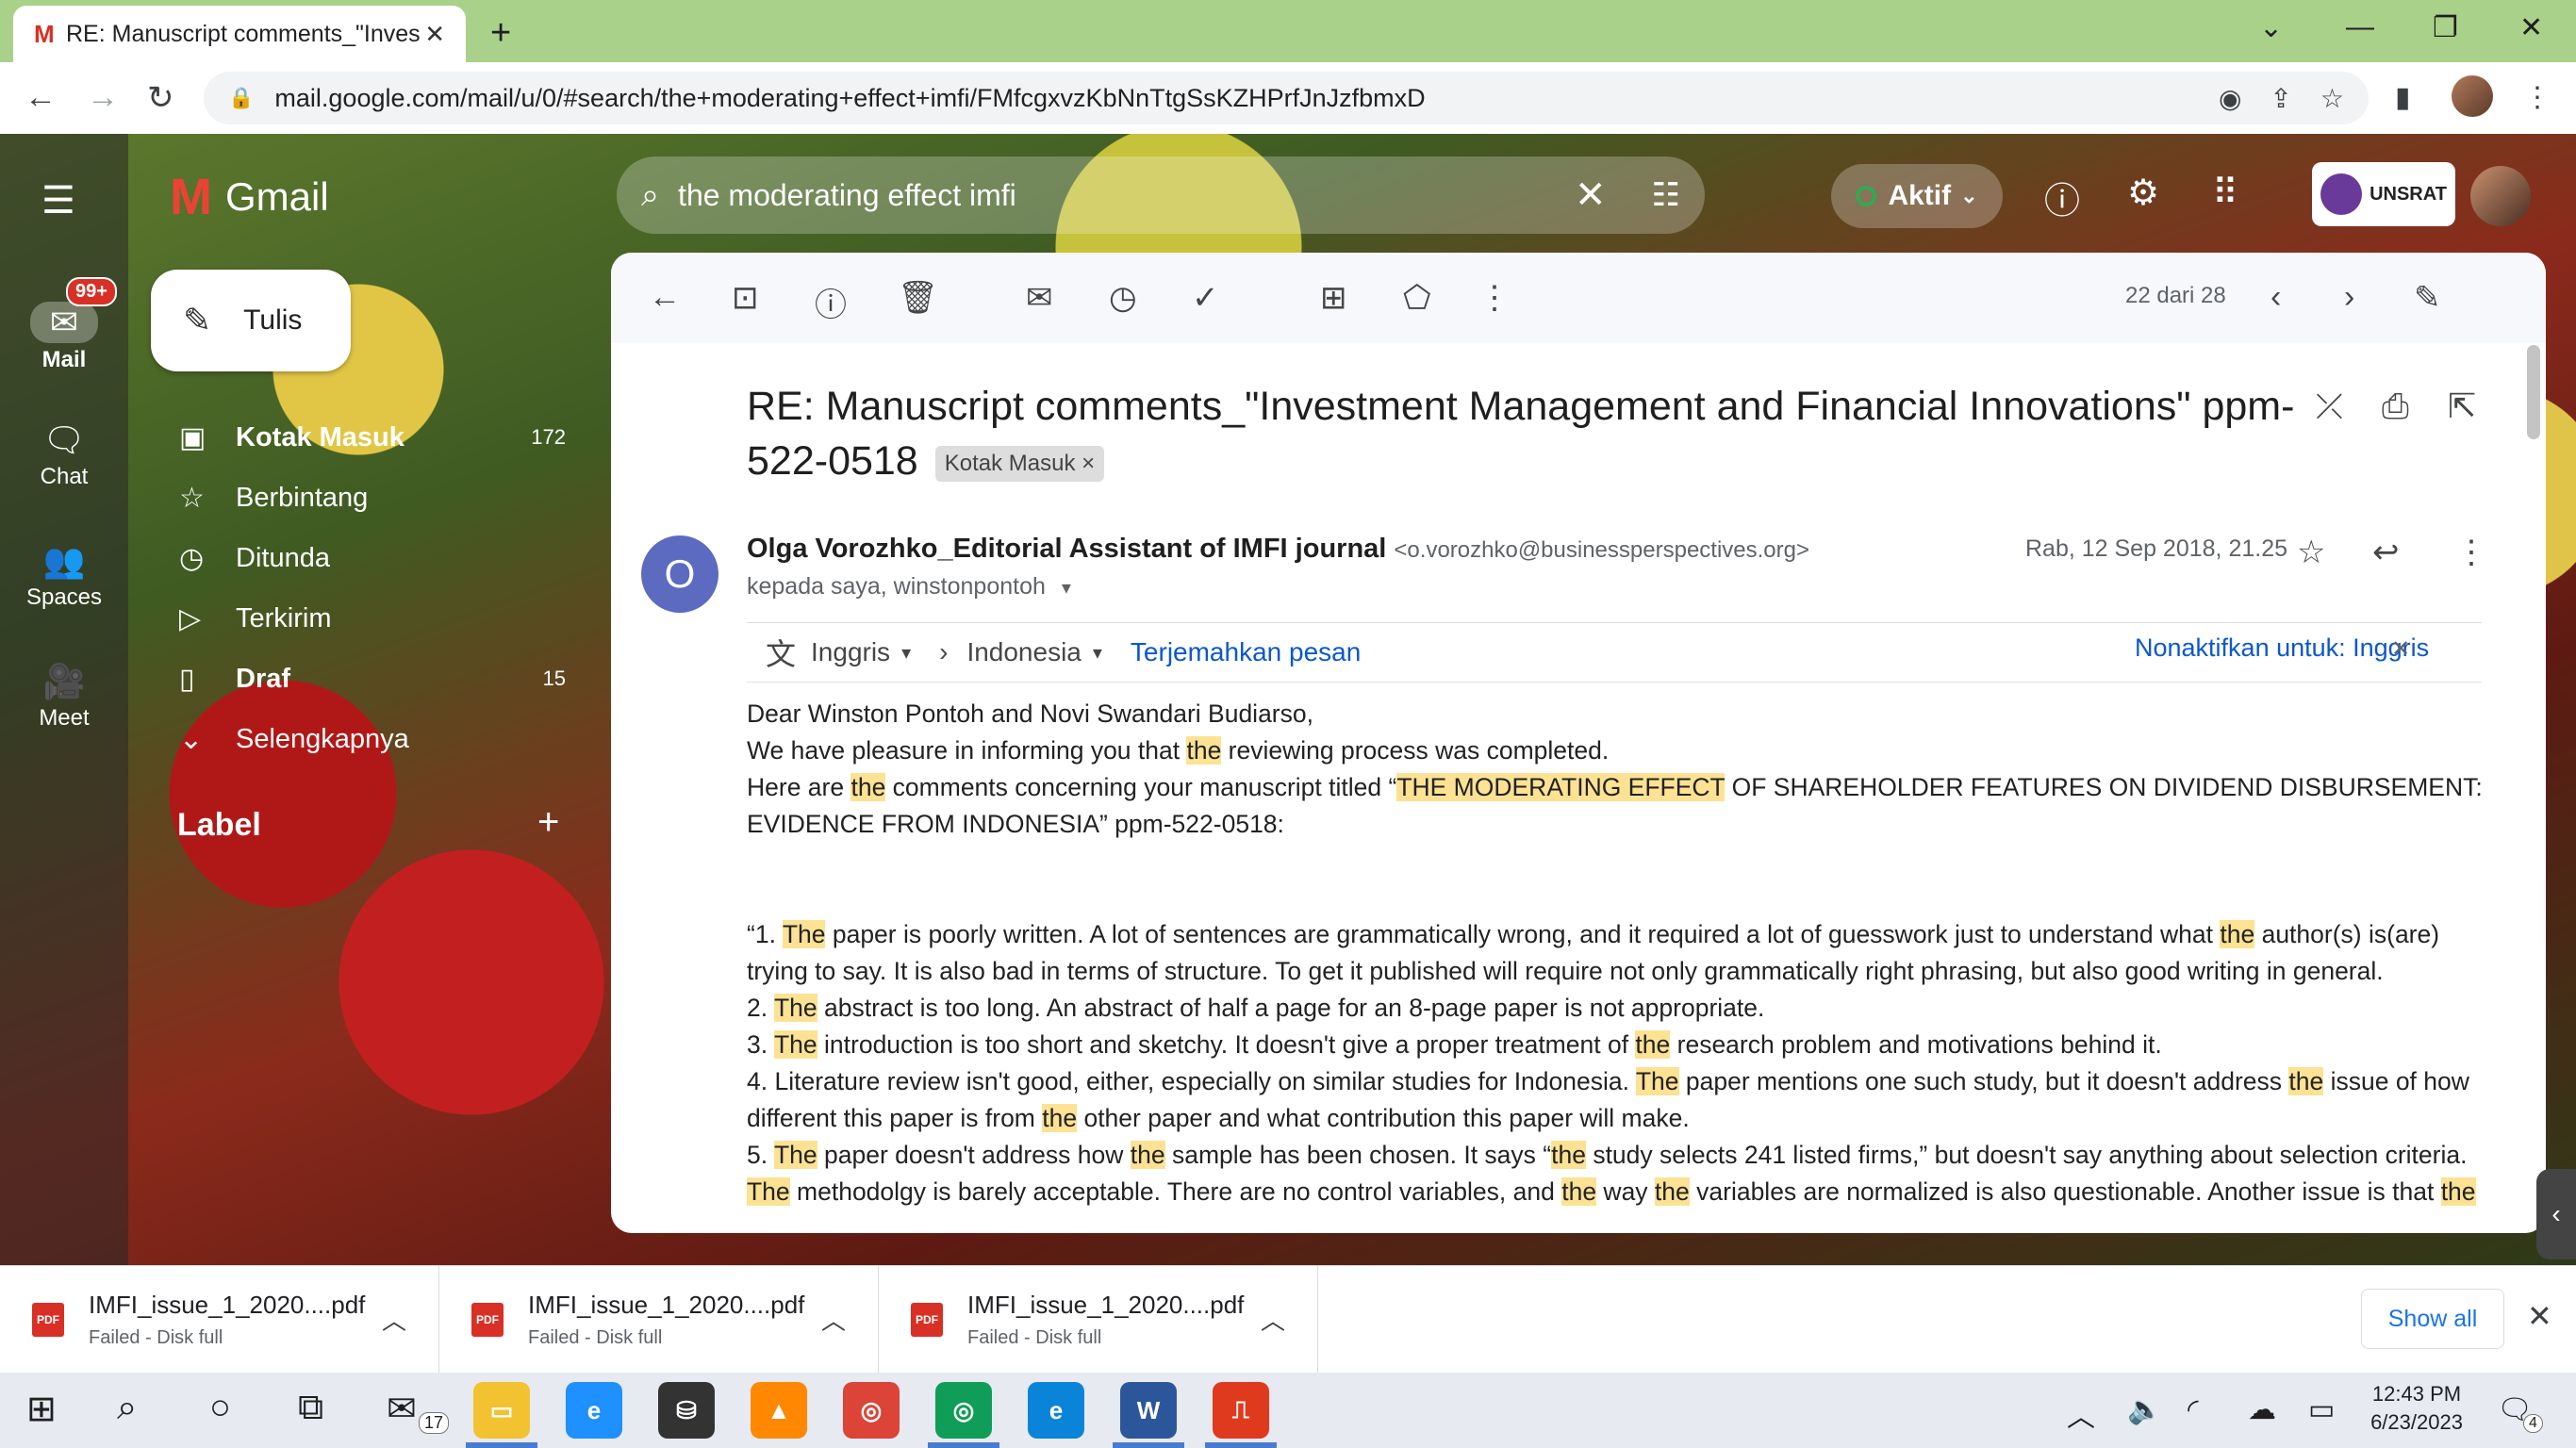 Image resolution: width=2576 pixels, height=1448 pixels. Describe the element at coordinates (2462, 406) in the screenshot. I see `open-new-window-icon: ⇱` at that location.